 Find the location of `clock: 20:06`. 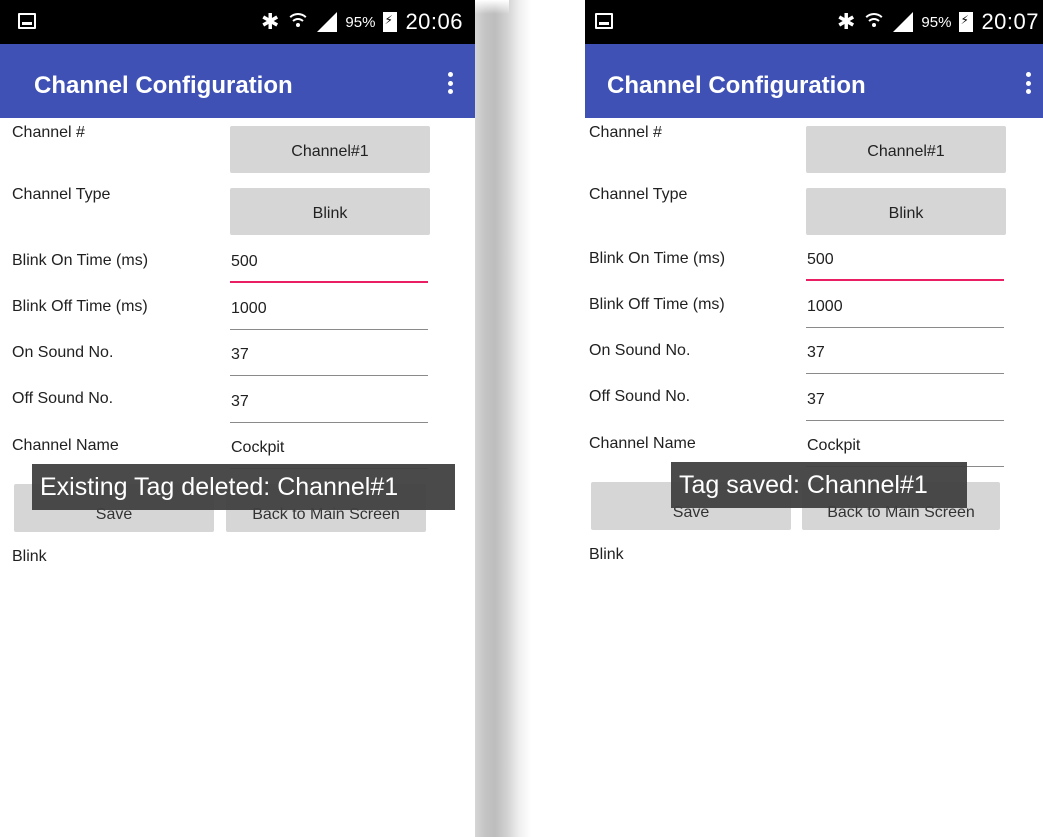

clock: 20:06 is located at coordinates (434, 21).